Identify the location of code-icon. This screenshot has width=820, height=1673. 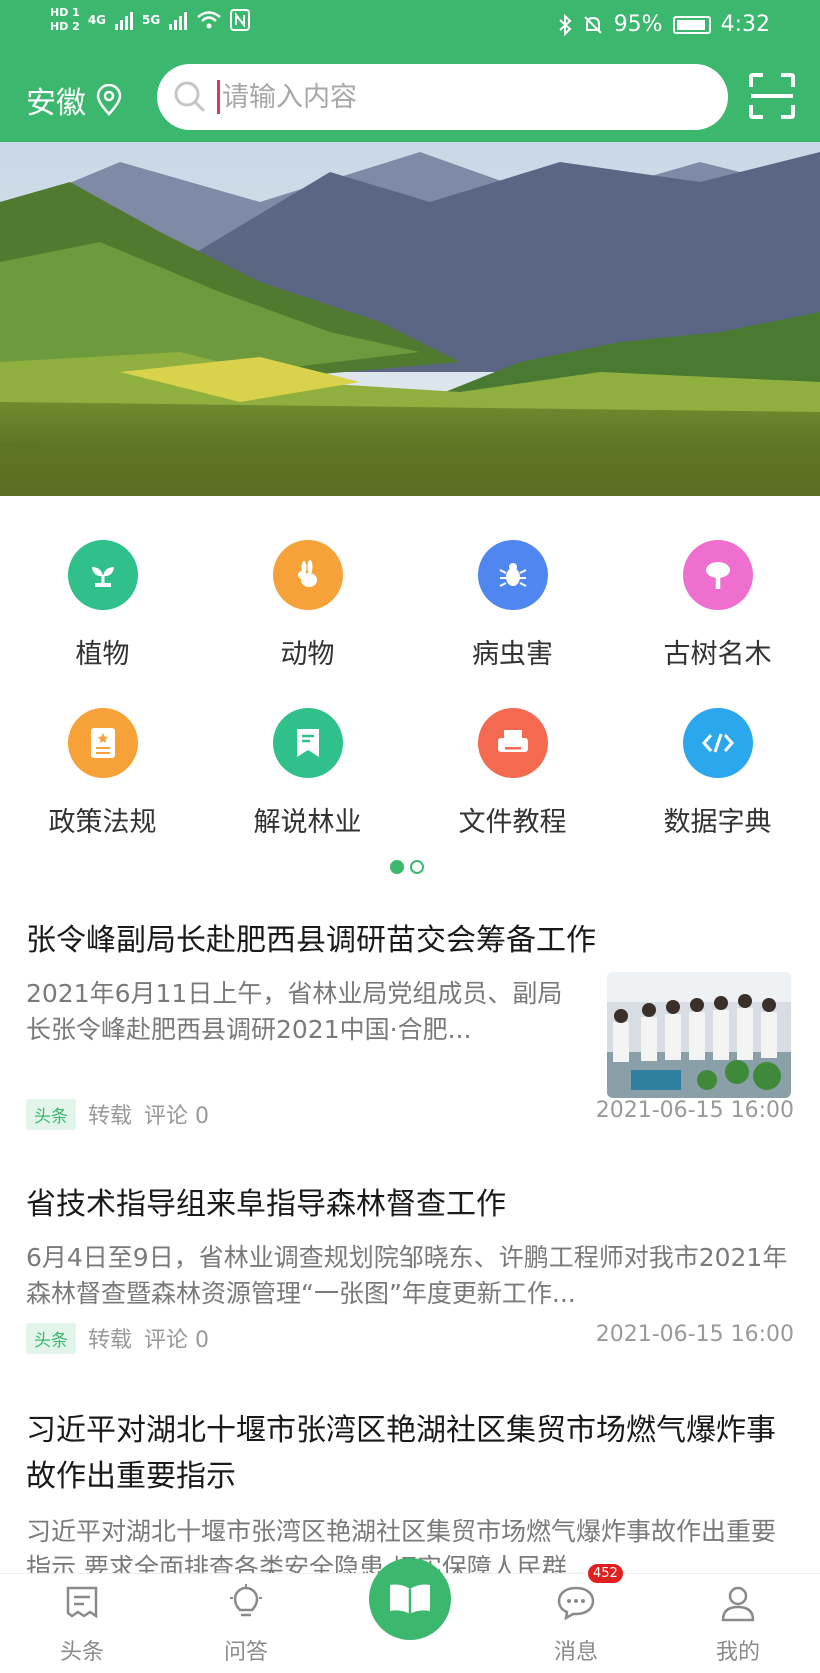
(717, 743).